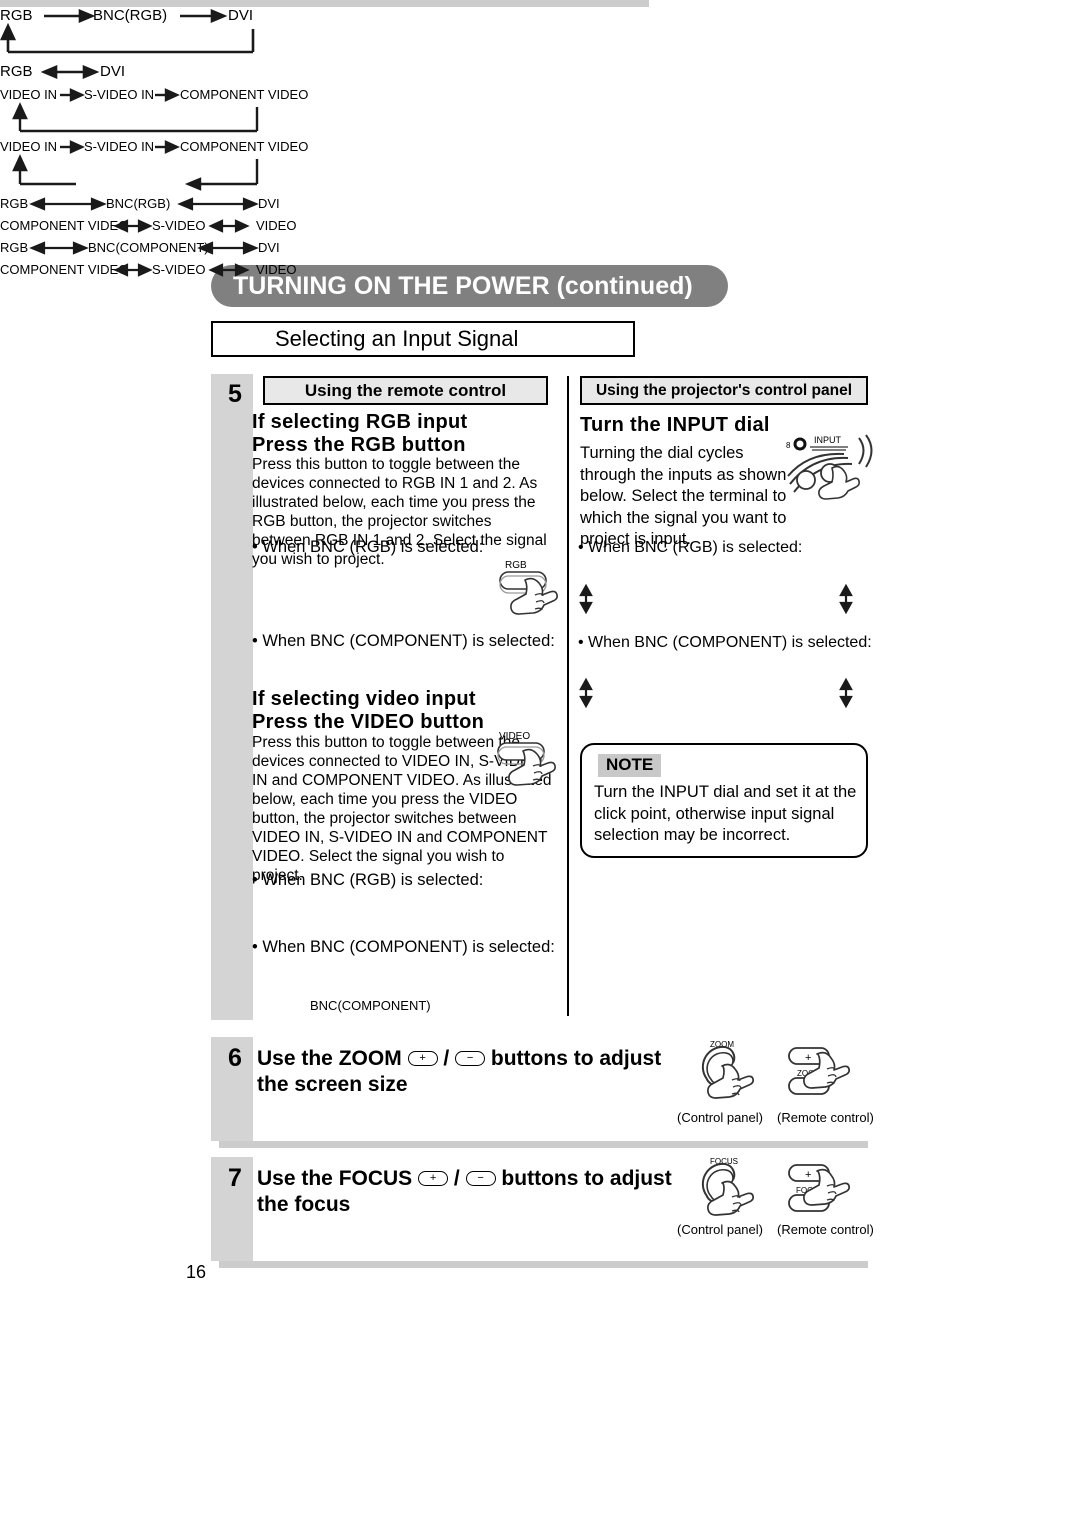 The height and width of the screenshot is (1528, 1080). Describe the element at coordinates (526, 758) in the screenshot. I see `video-button-graphic: VIDEO` at that location.